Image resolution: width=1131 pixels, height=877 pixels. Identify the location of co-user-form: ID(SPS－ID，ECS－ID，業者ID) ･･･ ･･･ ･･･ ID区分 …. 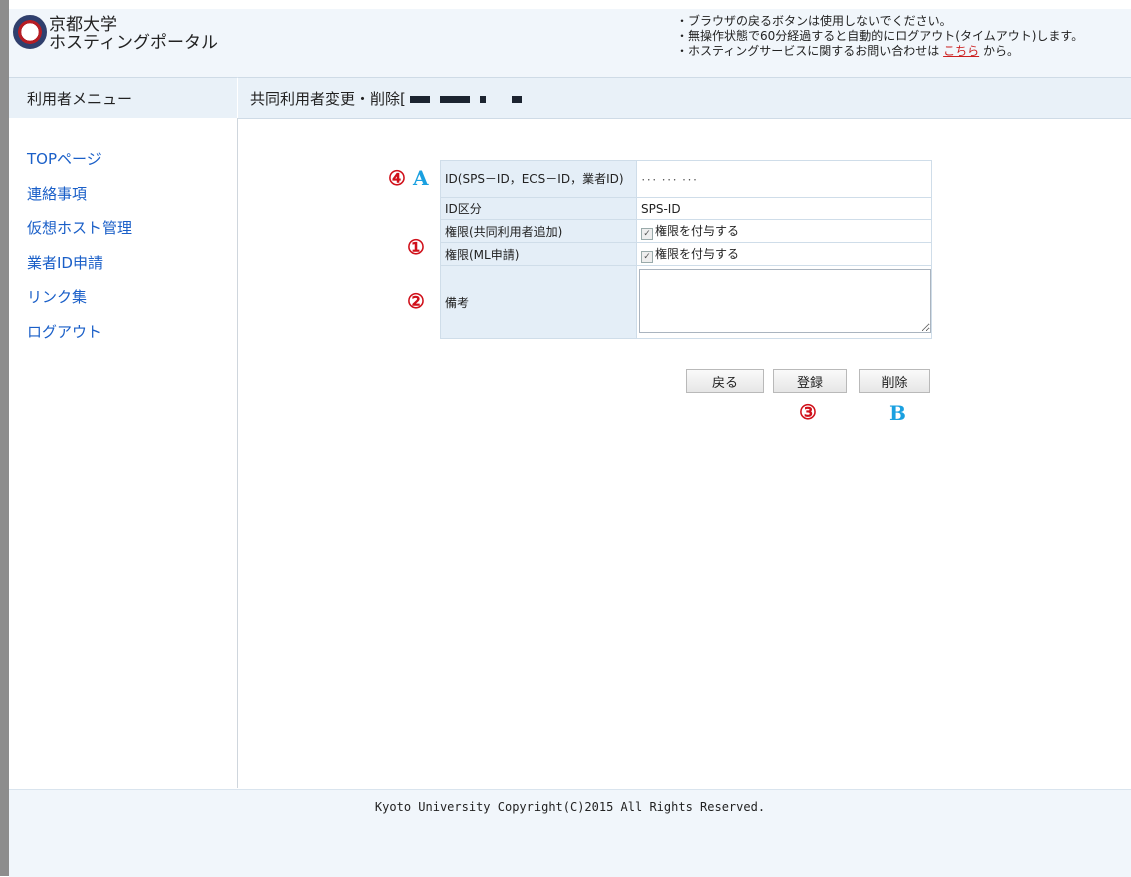
(686, 249).